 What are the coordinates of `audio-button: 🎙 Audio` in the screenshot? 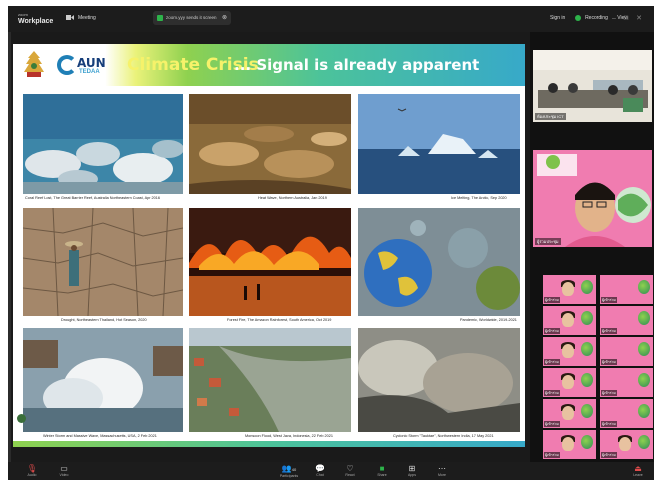 It's located at (32, 470).